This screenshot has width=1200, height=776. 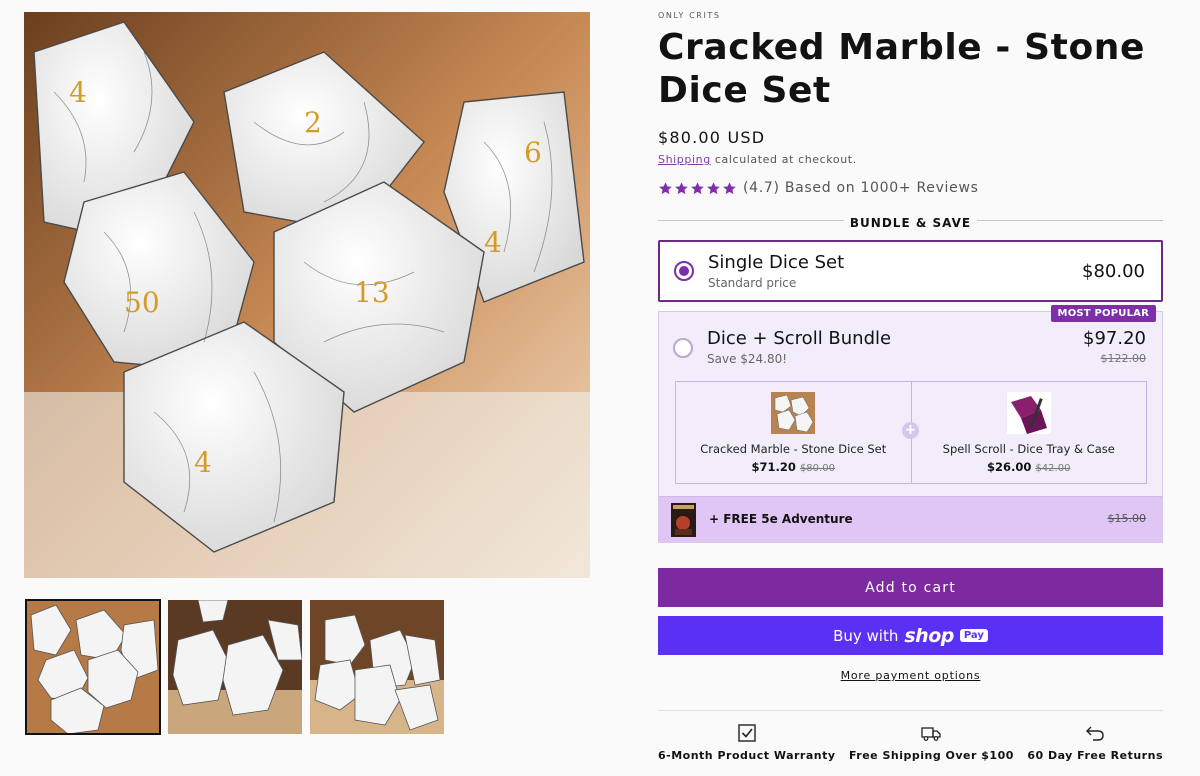 What do you see at coordinates (1103, 313) in the screenshot?
I see `most-popular-badge: MOST POPULAR` at bounding box center [1103, 313].